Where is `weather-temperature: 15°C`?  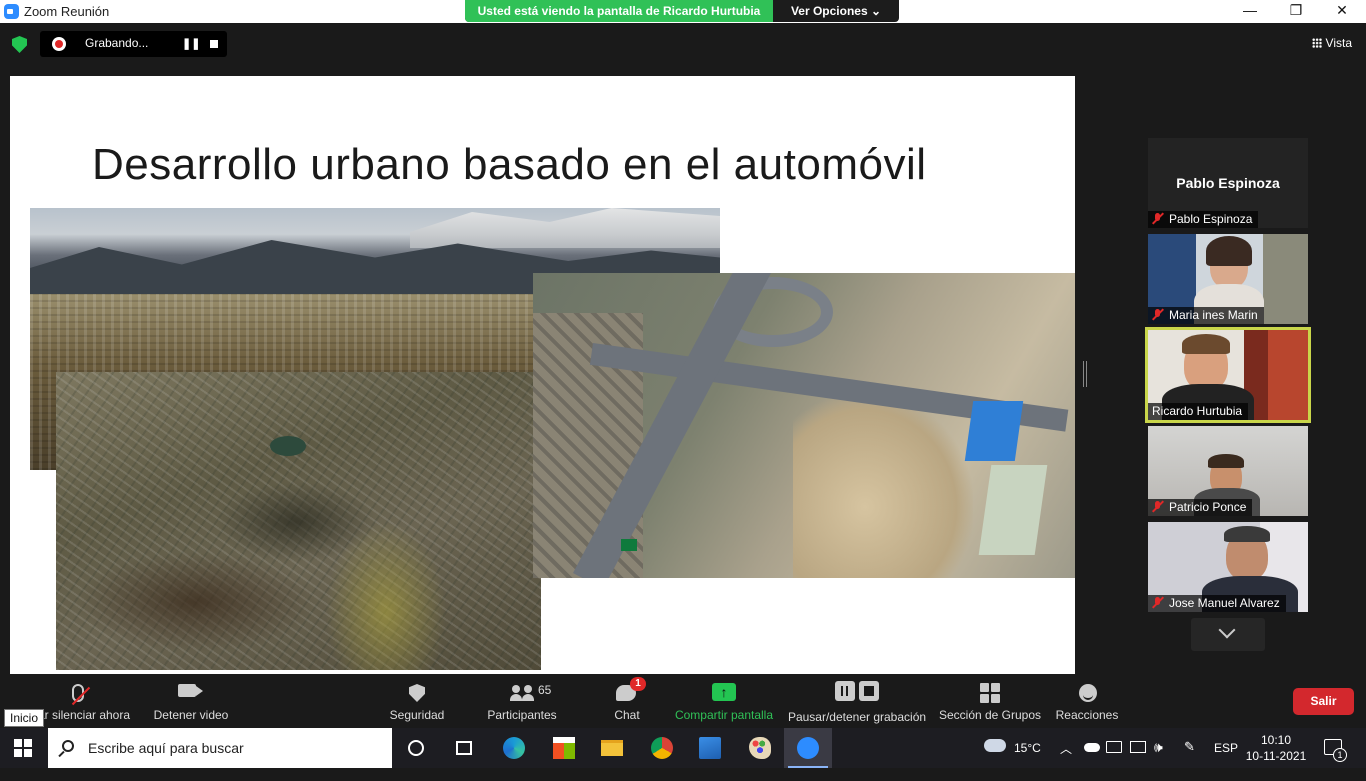 weather-temperature: 15°C is located at coordinates (1027, 748).